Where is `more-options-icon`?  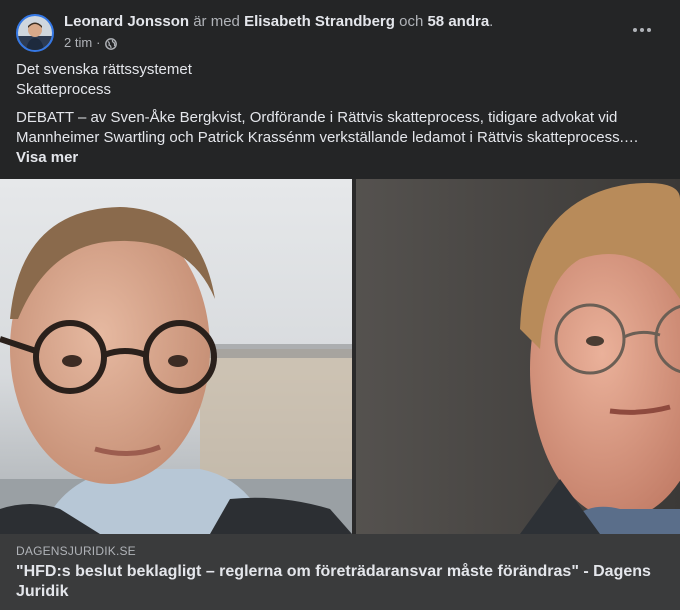
more-options-icon is located at coordinates (642, 30).